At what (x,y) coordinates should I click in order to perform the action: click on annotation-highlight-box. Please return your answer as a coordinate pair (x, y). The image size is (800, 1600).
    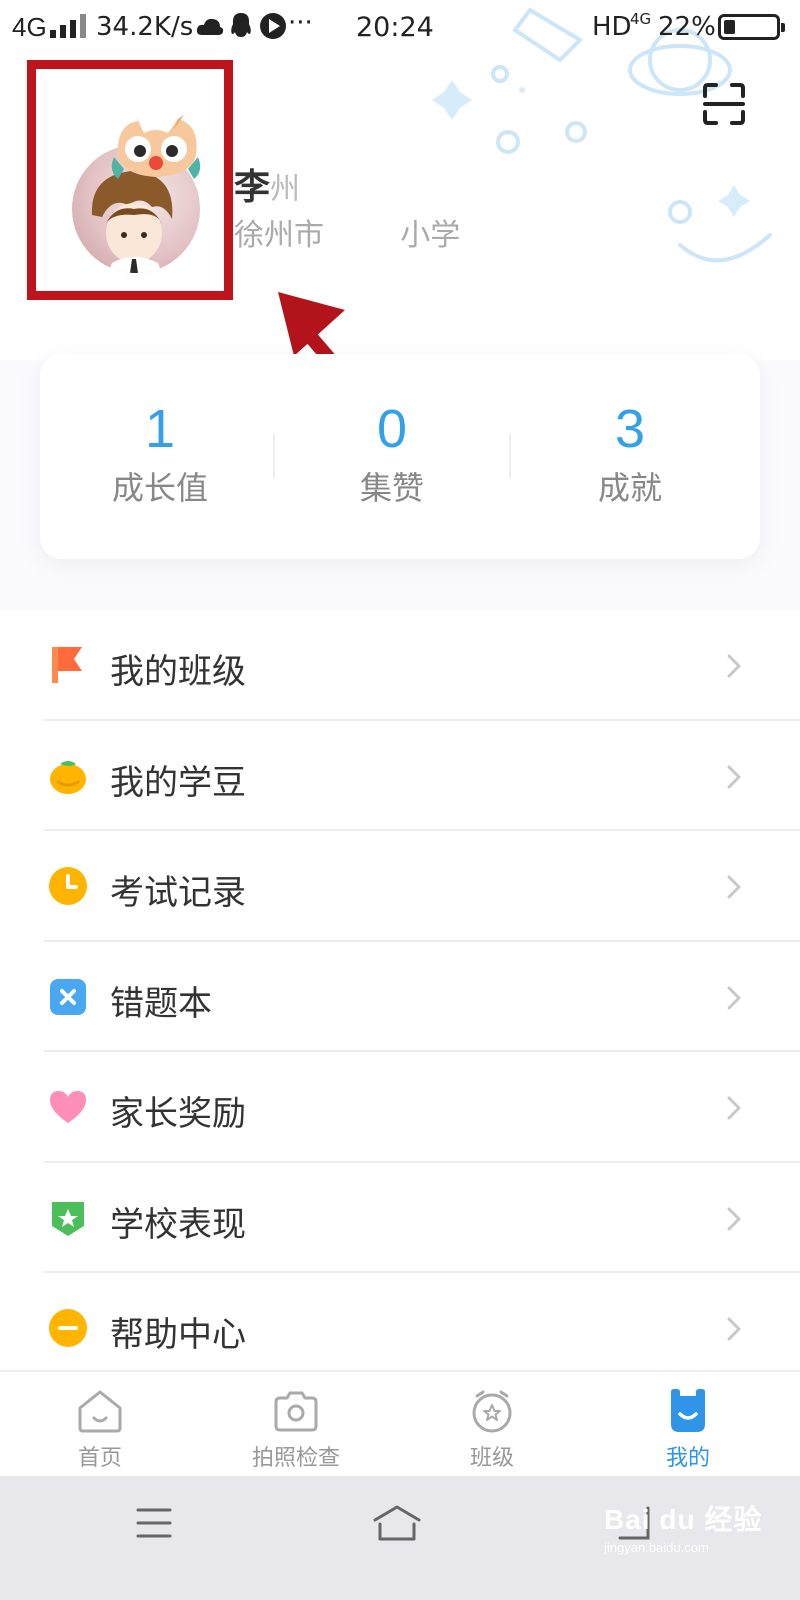
    Looking at the image, I should click on (130, 180).